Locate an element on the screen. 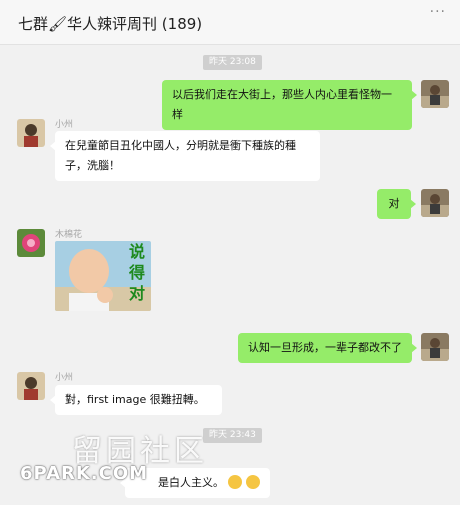 The height and width of the screenshot is (505, 460). chat-header: 七群🖌华人辣评周刊 (189) ··· is located at coordinates (230, 22).